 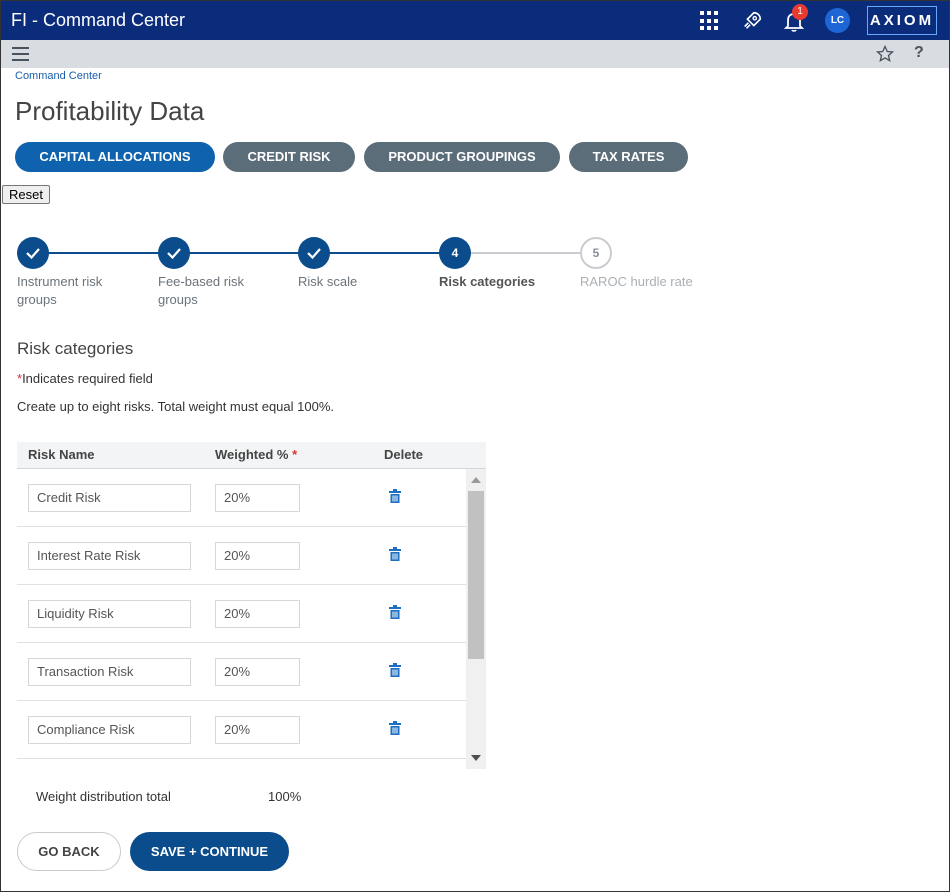 What do you see at coordinates (295, 454) in the screenshot?
I see `header-required-asterisk: *` at bounding box center [295, 454].